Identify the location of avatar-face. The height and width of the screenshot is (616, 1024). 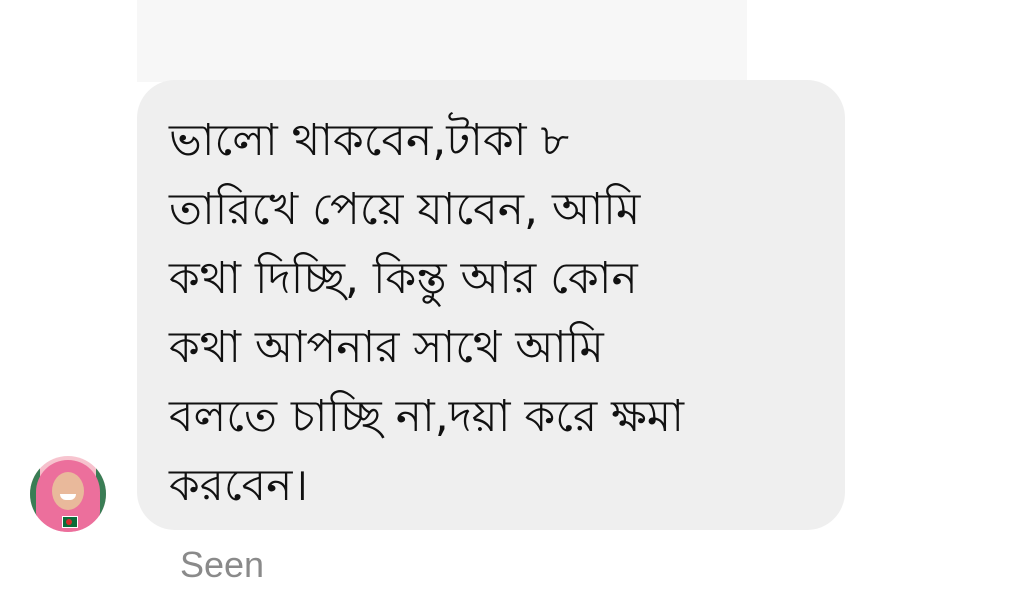
(68, 491).